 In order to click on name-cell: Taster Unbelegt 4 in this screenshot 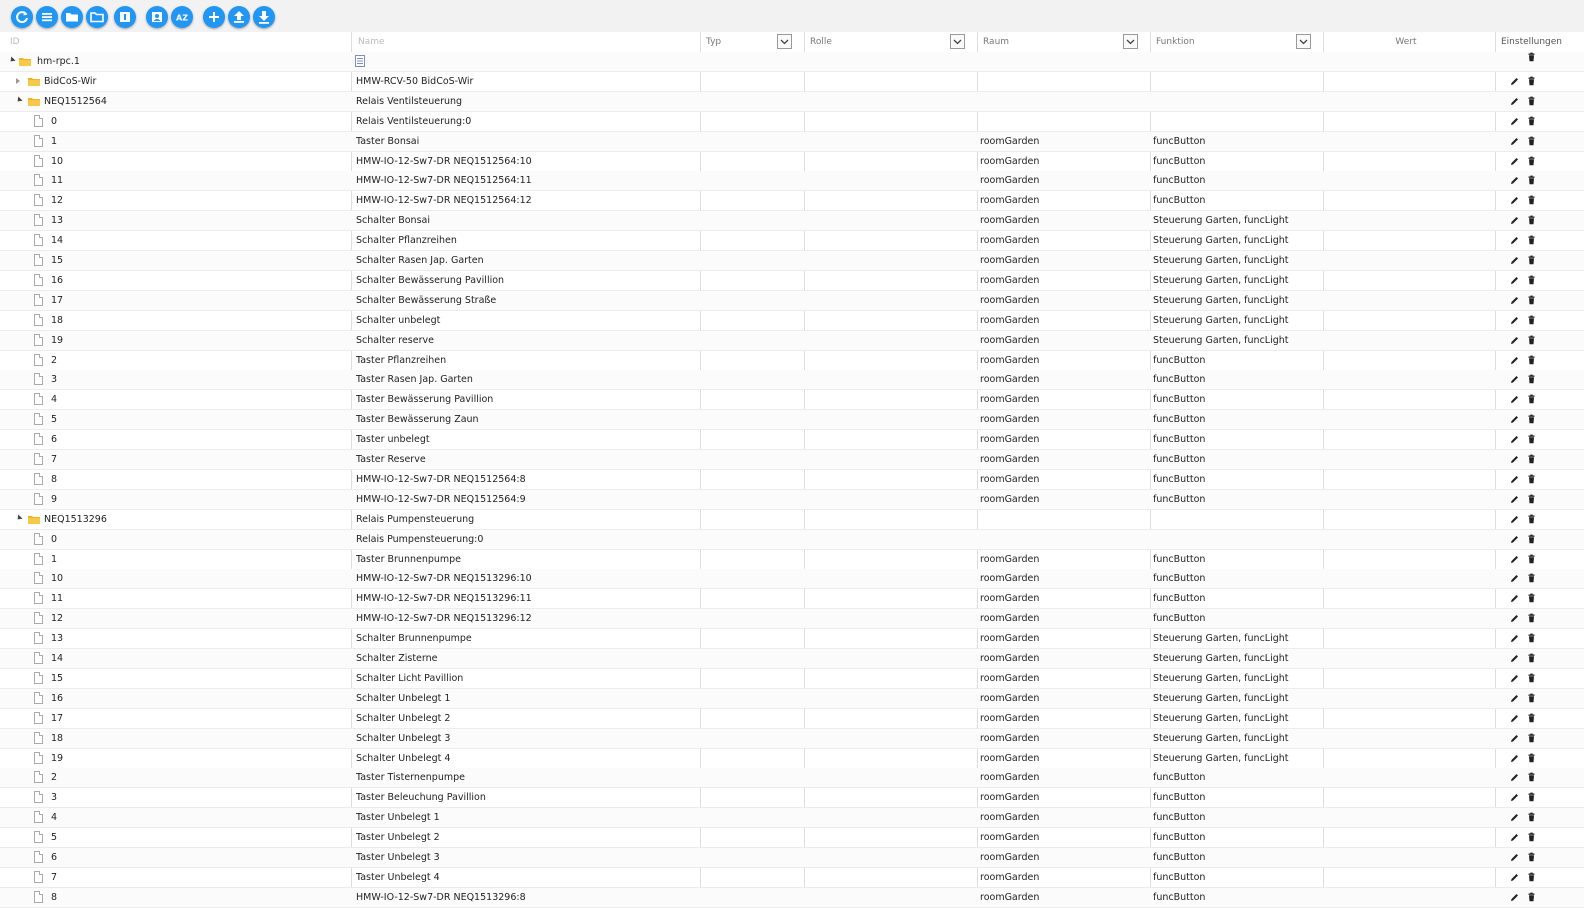, I will do `click(526, 877)`.